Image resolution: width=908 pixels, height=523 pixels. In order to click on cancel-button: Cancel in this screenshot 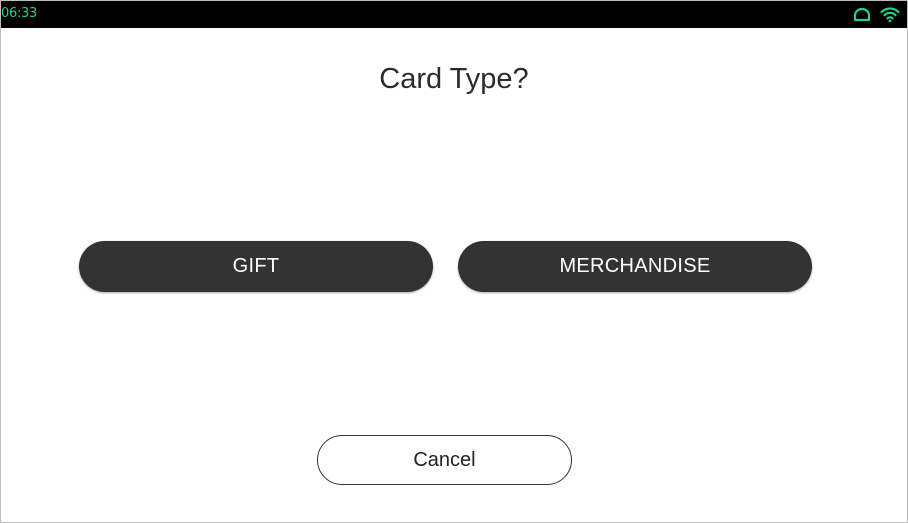, I will do `click(444, 460)`.